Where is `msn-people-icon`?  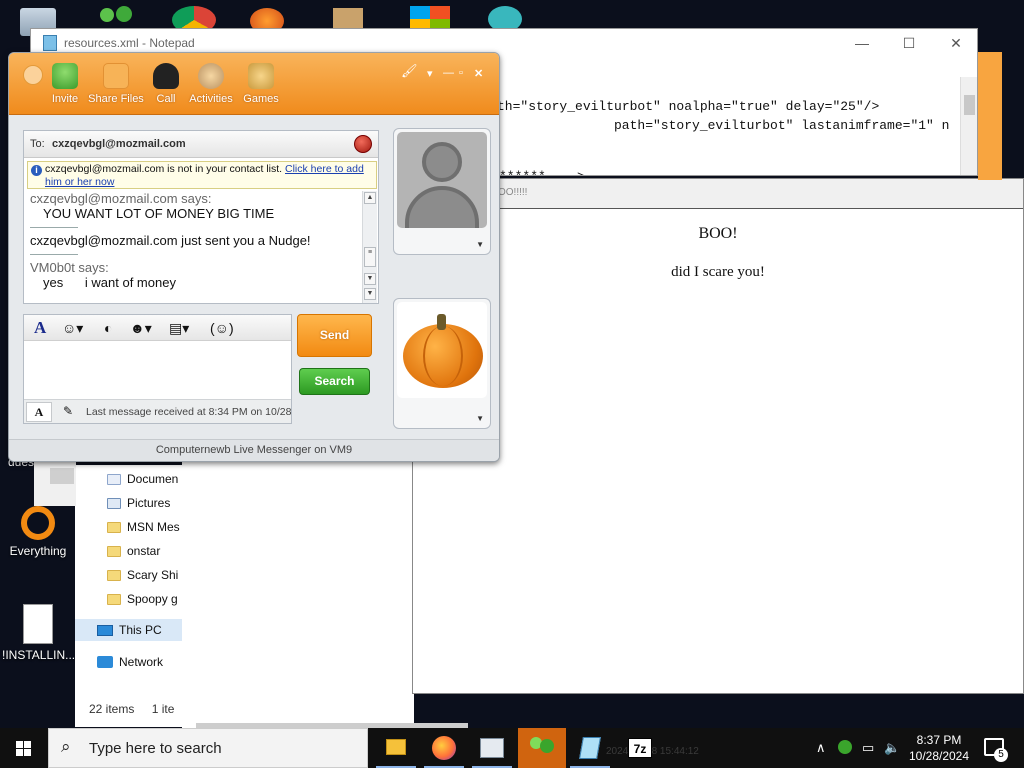
msn-people-icon is located at coordinates (116, 18).